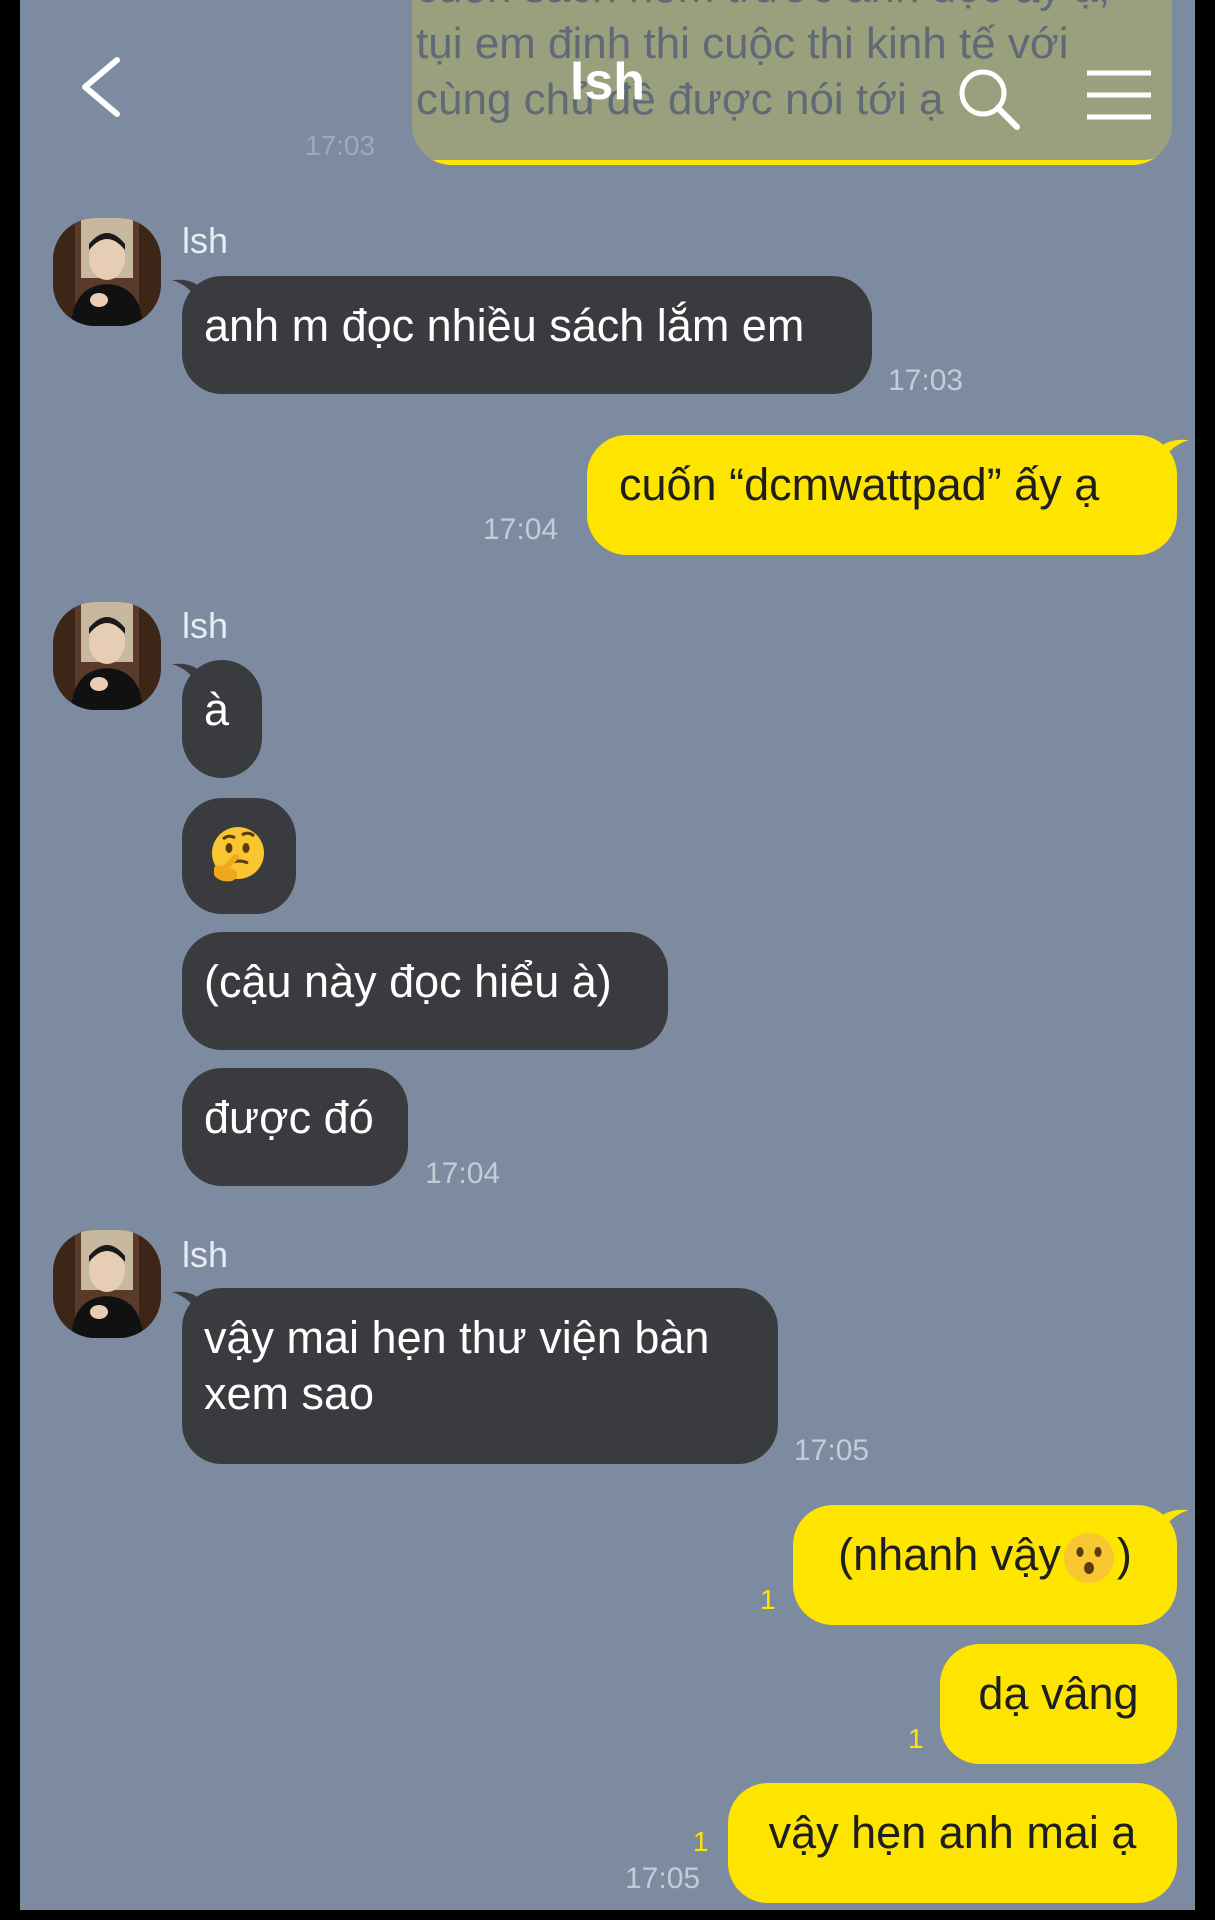 The height and width of the screenshot is (1920, 1215). What do you see at coordinates (949, 1554) in the screenshot?
I see `message-text: (nhanh vậy` at bounding box center [949, 1554].